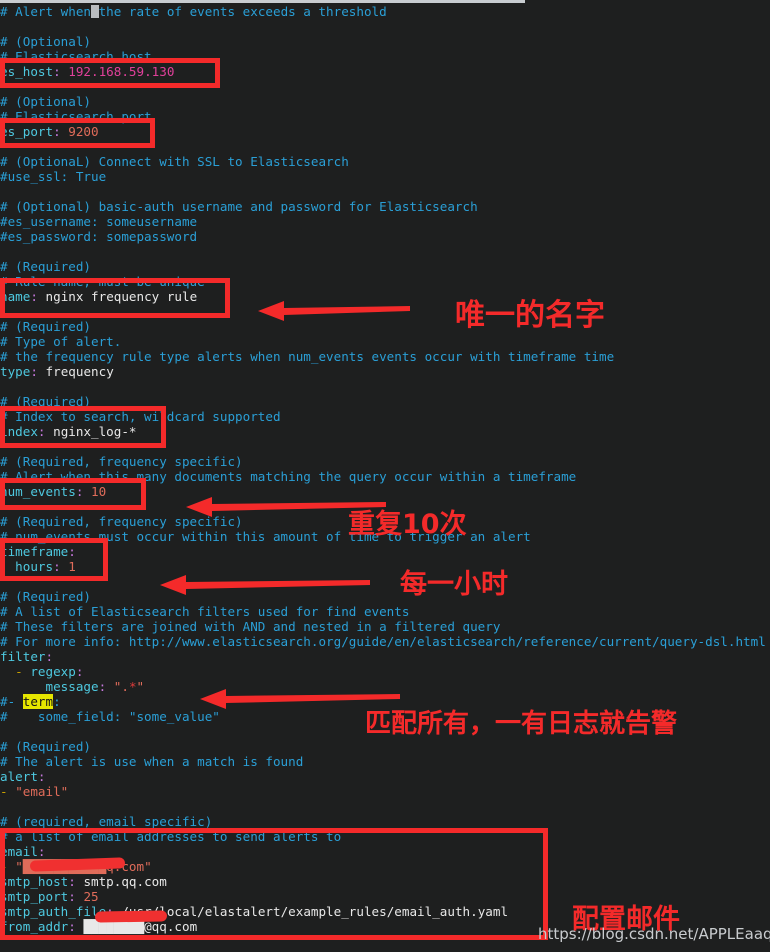 The image size is (770, 952). Describe the element at coordinates (95, 11) in the screenshot. I see `text-cursor` at that location.